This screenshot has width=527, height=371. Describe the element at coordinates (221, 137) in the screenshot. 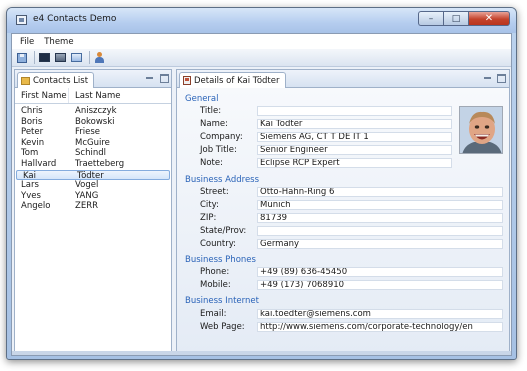

I see `label-company: Company:` at that location.